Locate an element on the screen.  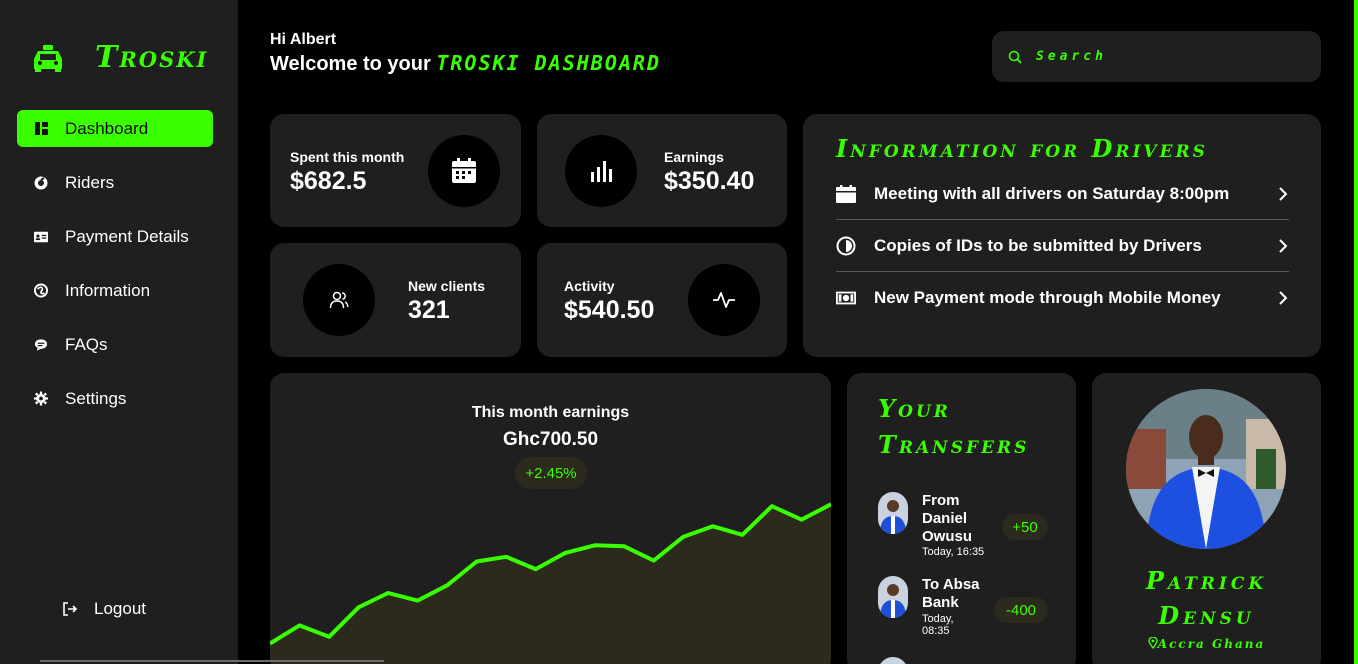
stat-label: Spent this month is located at coordinates (347, 157).